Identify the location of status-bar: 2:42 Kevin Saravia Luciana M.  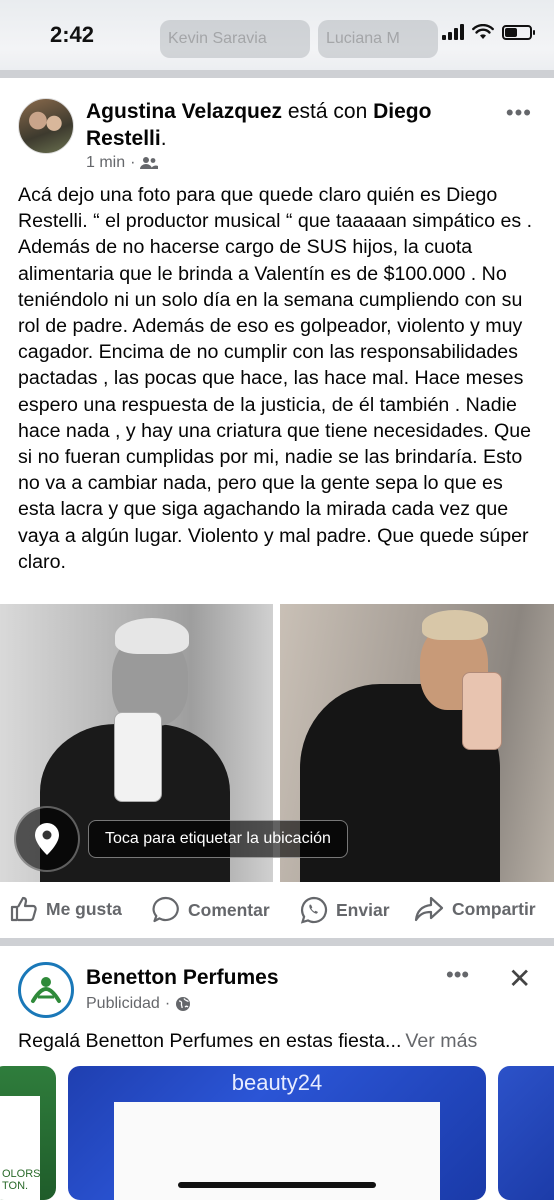
(277, 35).